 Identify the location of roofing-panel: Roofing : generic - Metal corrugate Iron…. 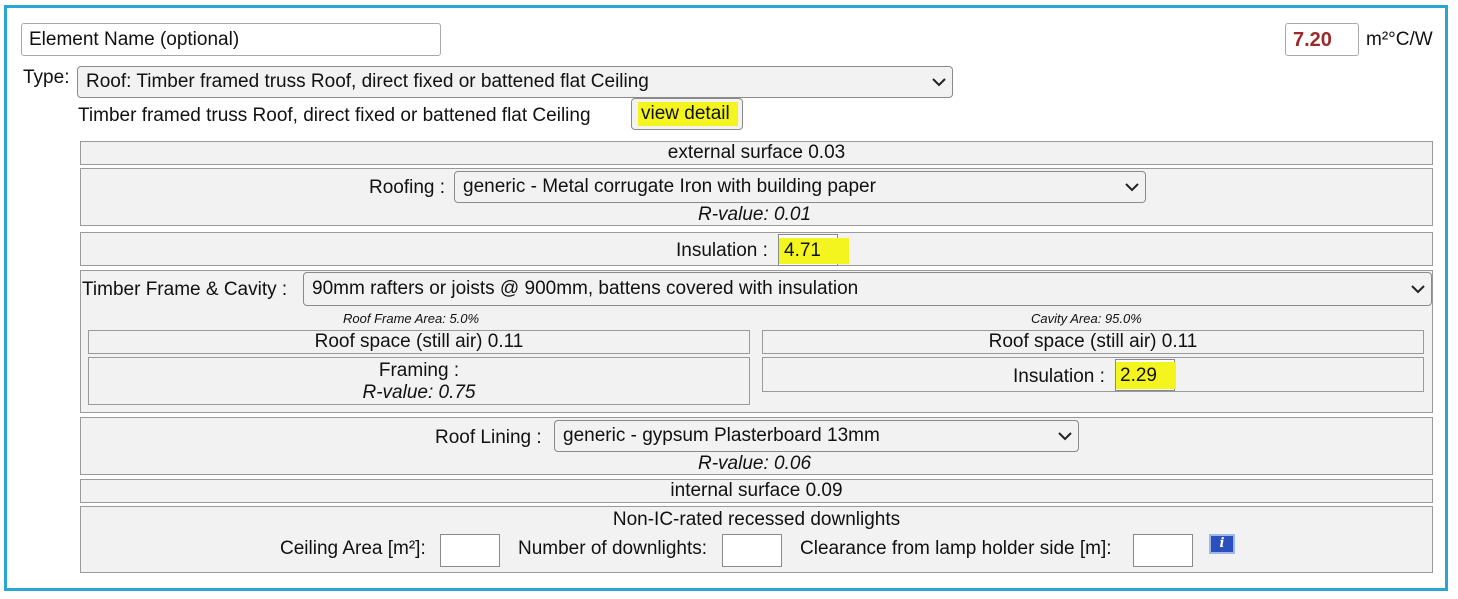
(756, 197).